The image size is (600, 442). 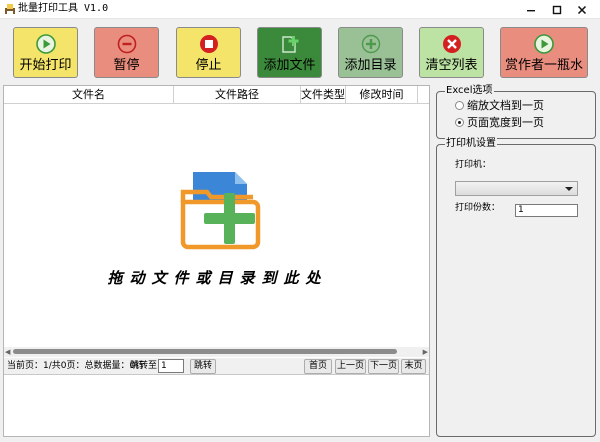 I want to click on add-file-label: 添加文件, so click(x=289, y=65).